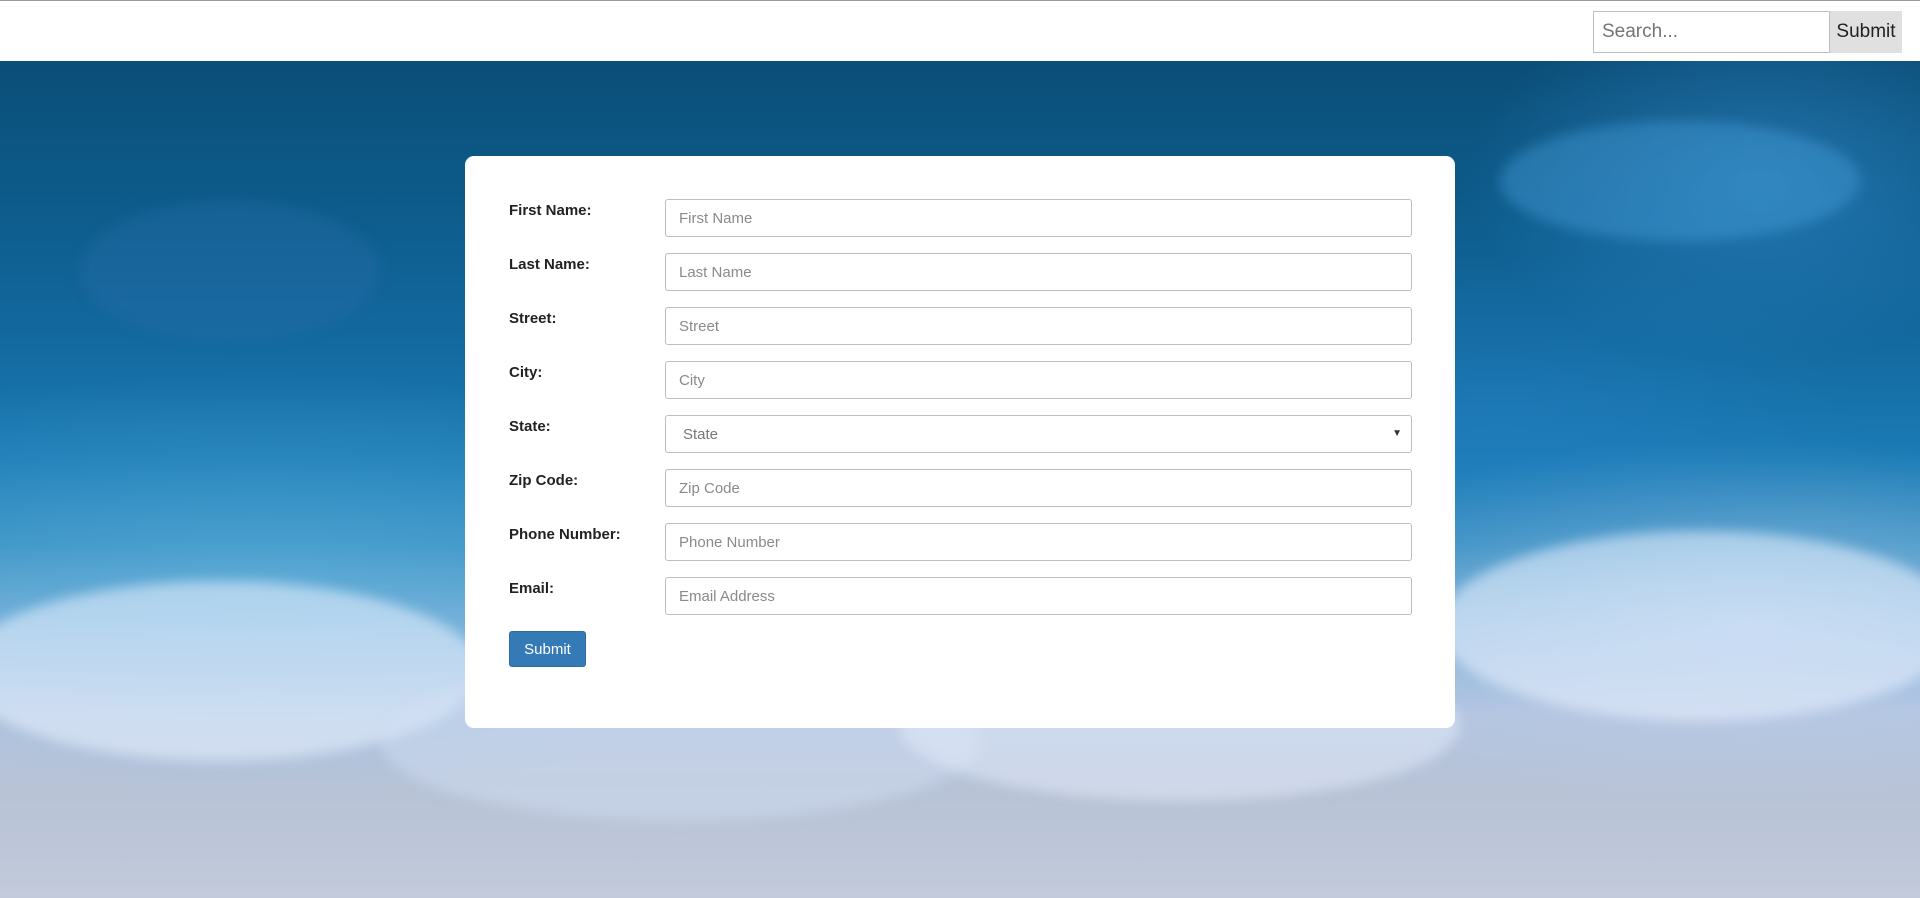 The image size is (1920, 898). Describe the element at coordinates (960, 30) in the screenshot. I see `top-navbar: Submit` at that location.